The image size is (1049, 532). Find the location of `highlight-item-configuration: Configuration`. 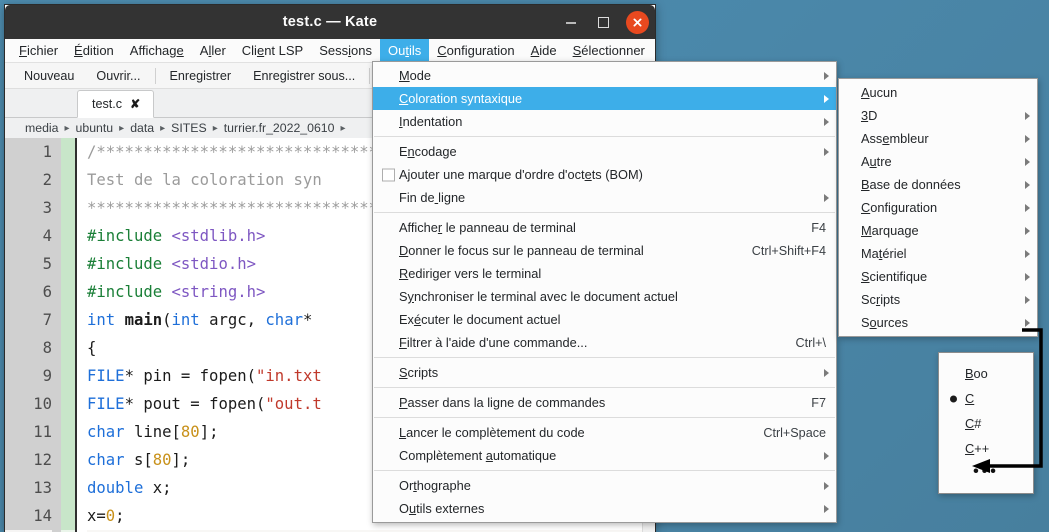

highlight-item-configuration: Configuration is located at coordinates (938, 207).